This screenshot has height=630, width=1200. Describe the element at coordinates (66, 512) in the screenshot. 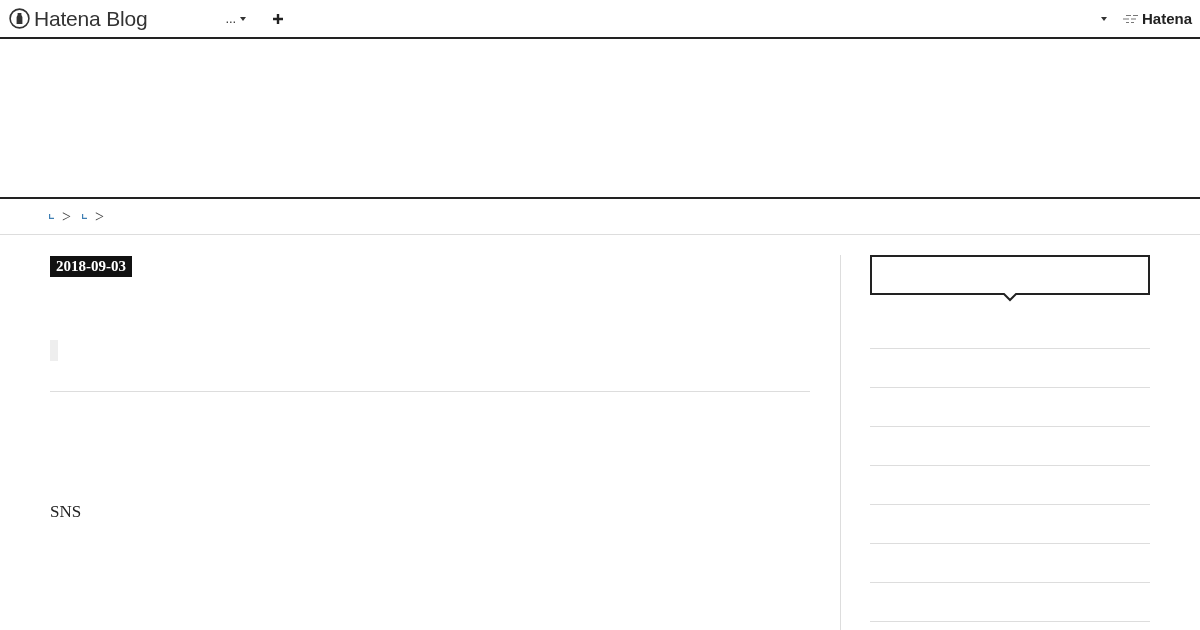

I see `article-paragraph: SNS` at that location.